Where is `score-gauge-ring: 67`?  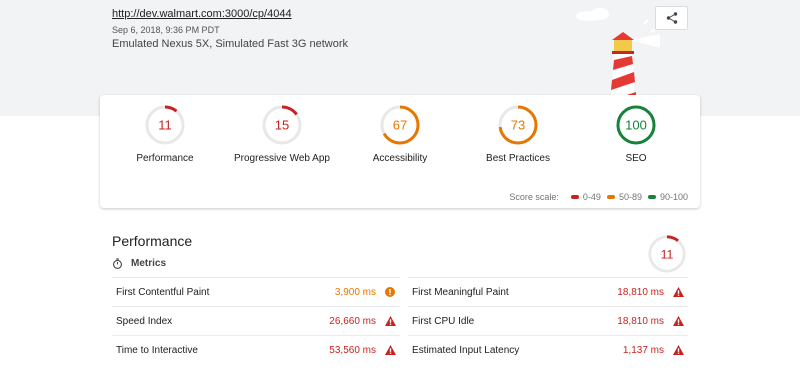 score-gauge-ring: 67 is located at coordinates (400, 125).